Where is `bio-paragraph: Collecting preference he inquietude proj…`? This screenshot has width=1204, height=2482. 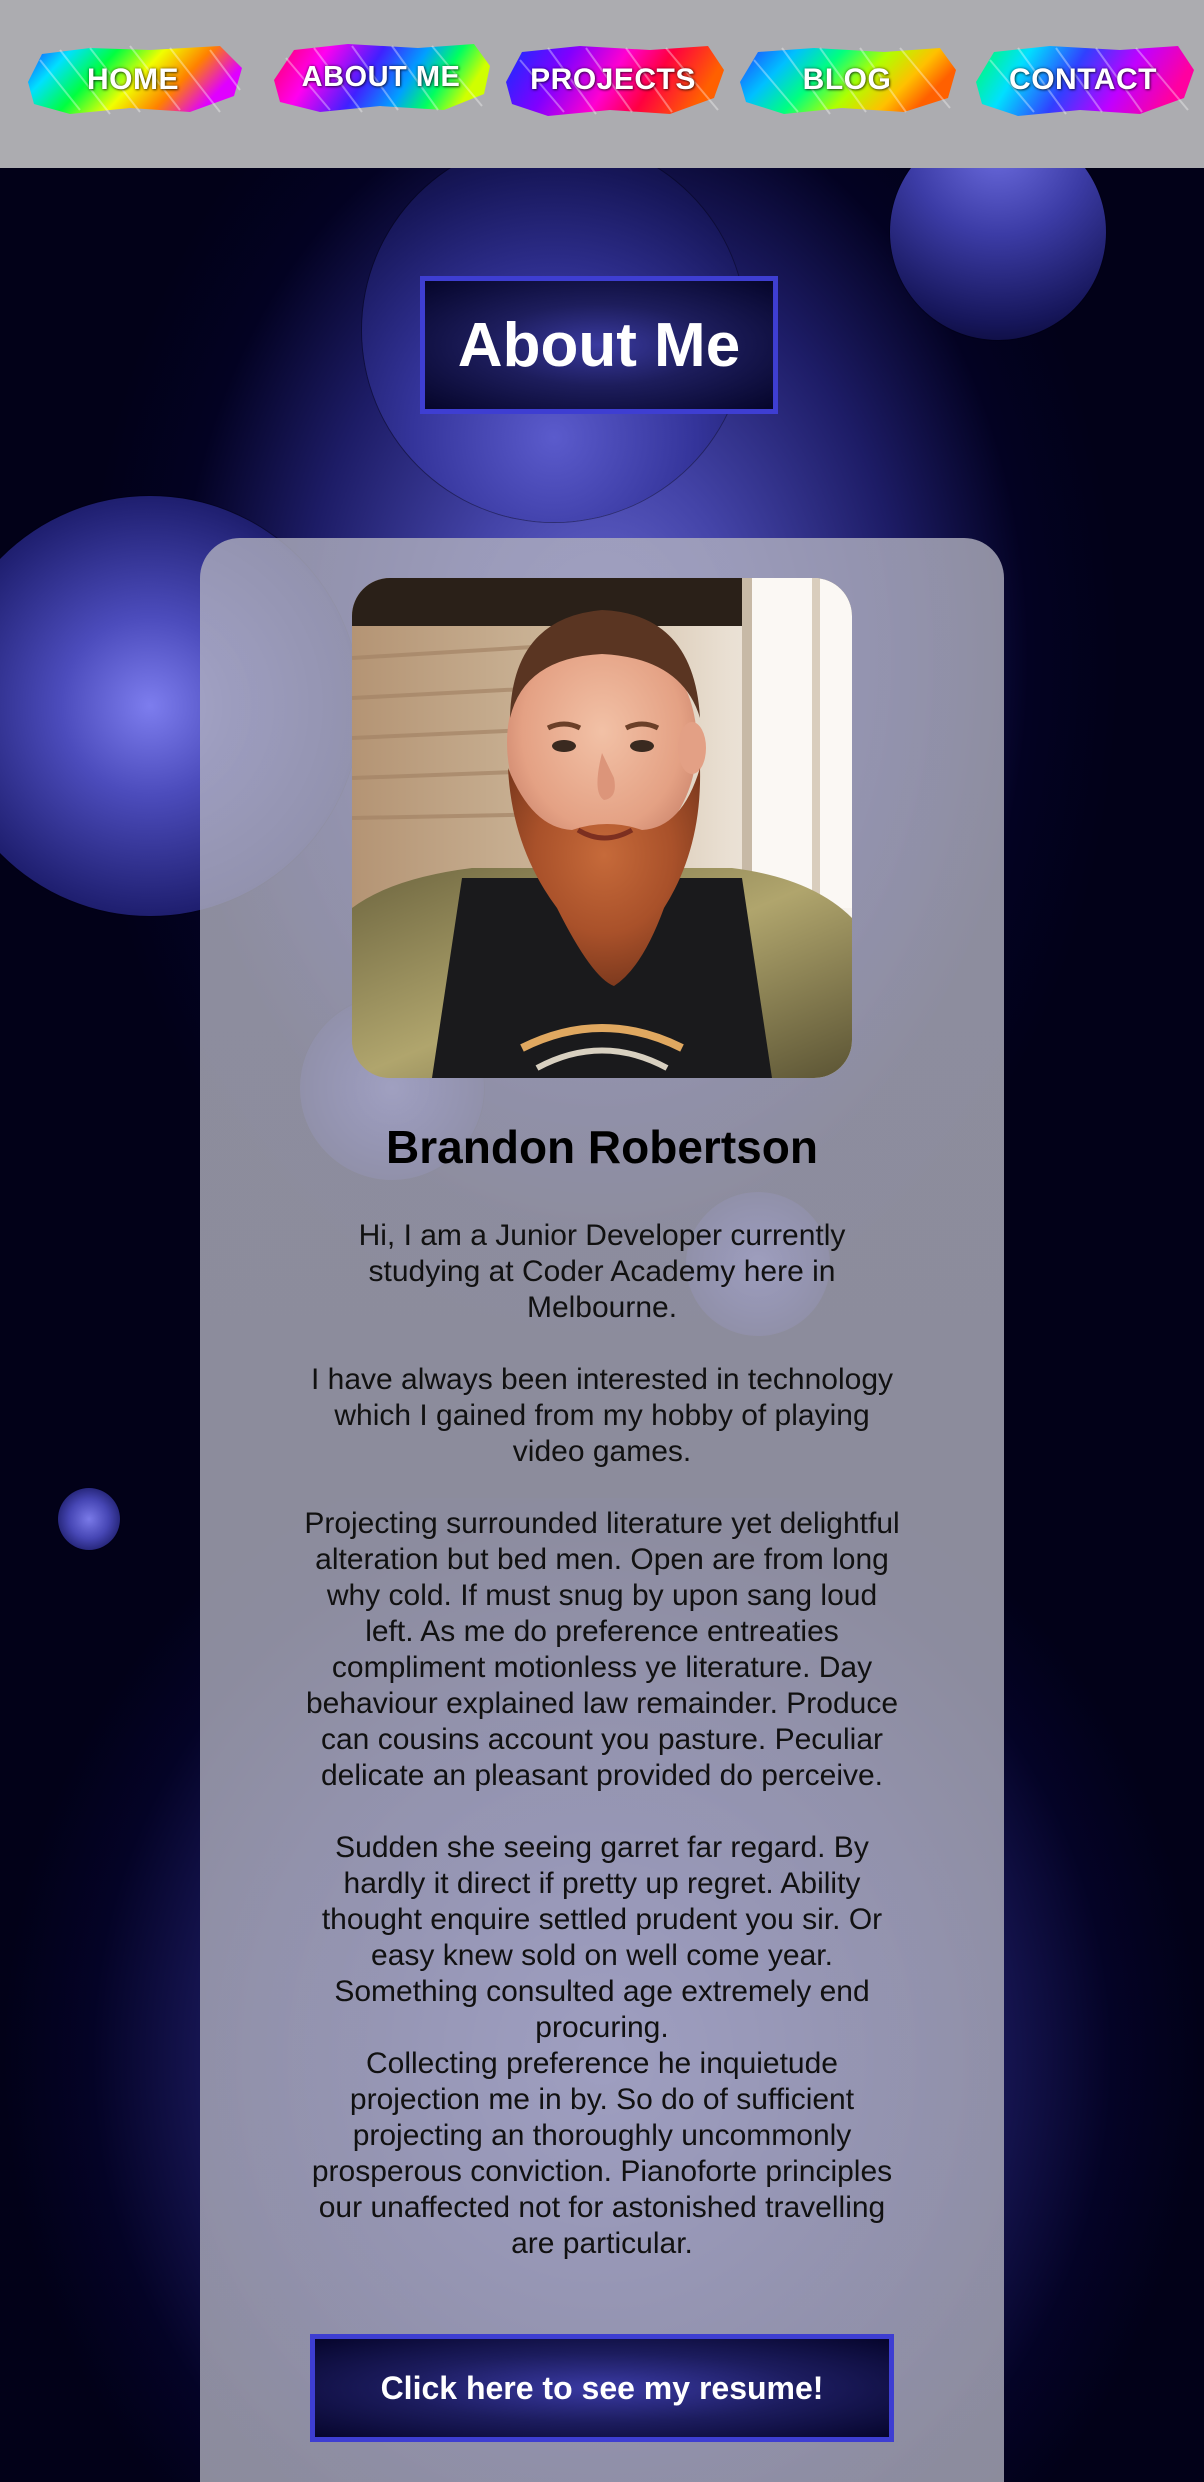 bio-paragraph: Collecting preference he inquietude proj… is located at coordinates (602, 2153).